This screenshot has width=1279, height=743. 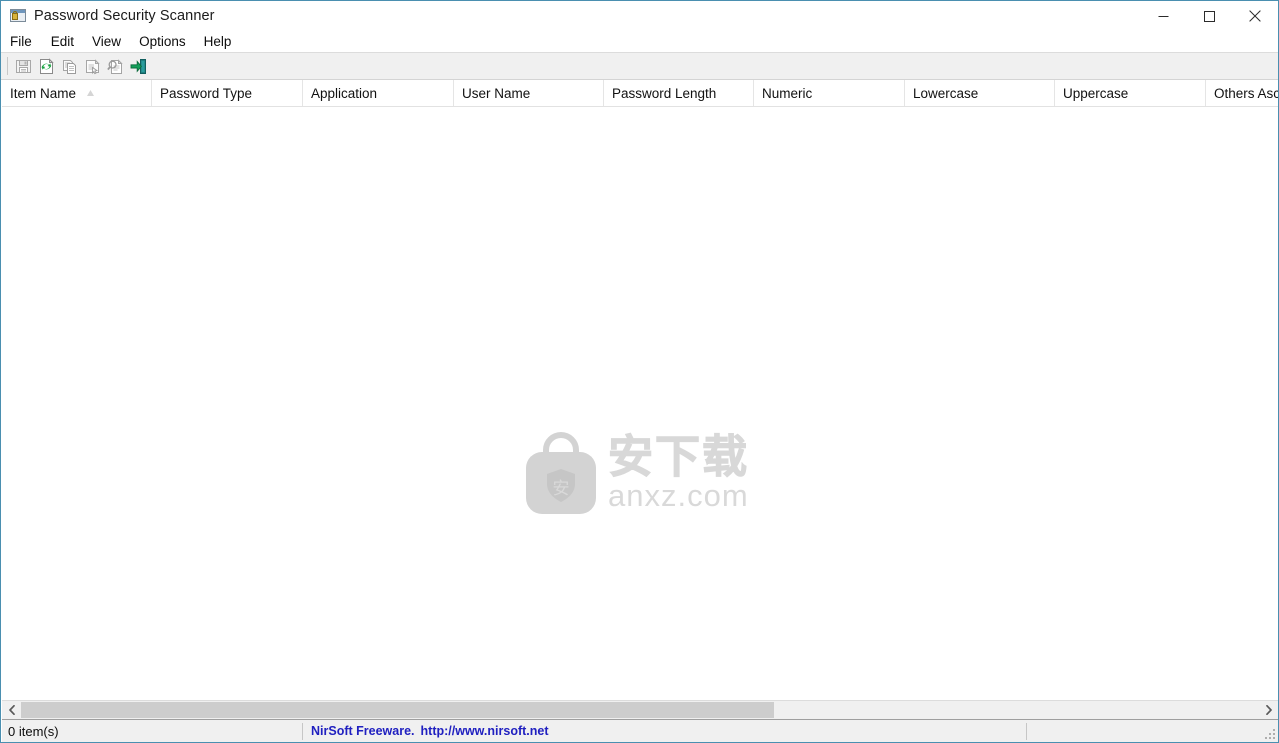 I want to click on sort-ascending-icon, so click(x=90, y=93).